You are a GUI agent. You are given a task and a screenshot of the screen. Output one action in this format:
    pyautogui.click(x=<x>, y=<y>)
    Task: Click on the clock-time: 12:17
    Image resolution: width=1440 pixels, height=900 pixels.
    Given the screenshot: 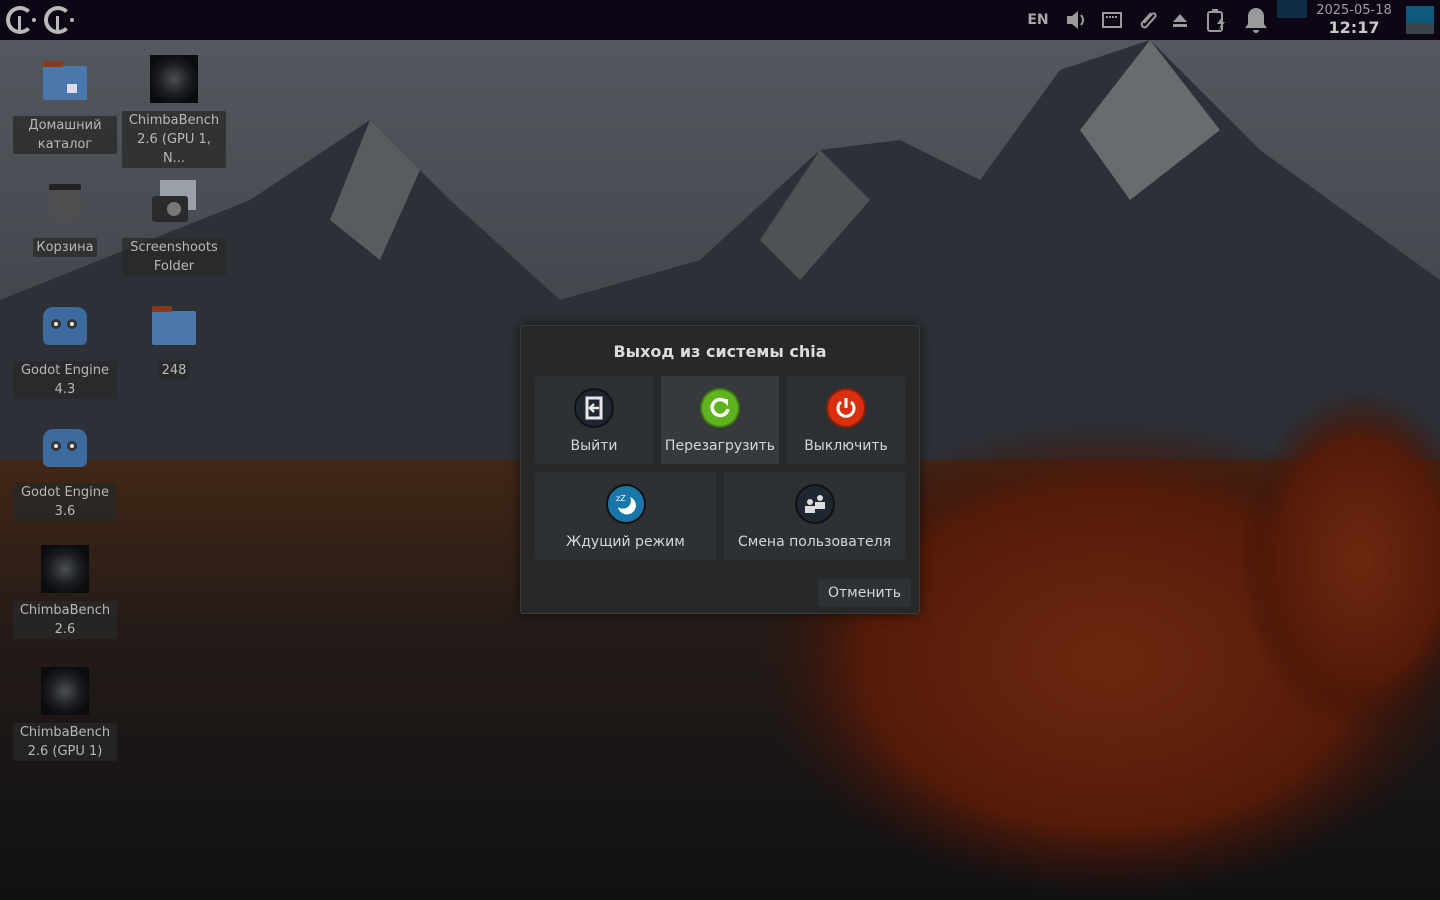 What is the action you would take?
    pyautogui.click(x=1354, y=27)
    